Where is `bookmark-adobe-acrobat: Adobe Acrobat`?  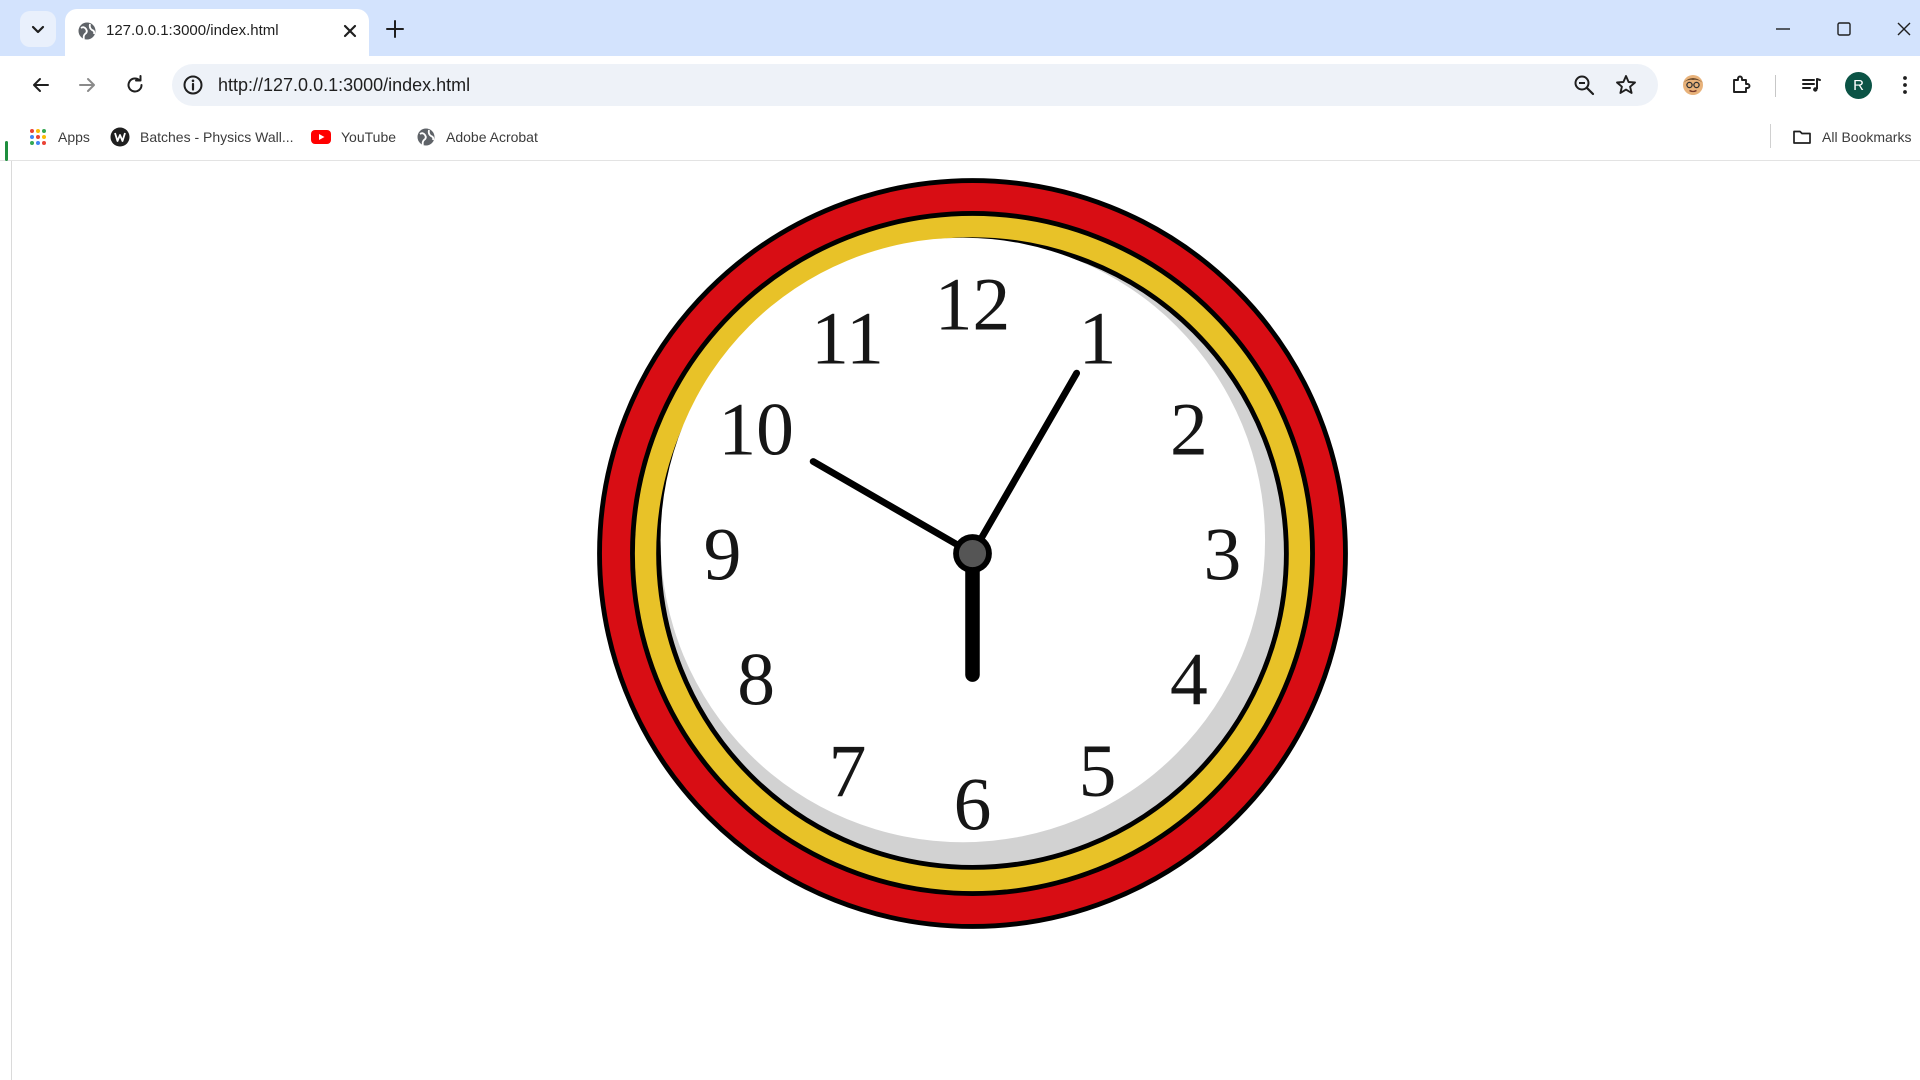 bookmark-adobe-acrobat: Adobe Acrobat is located at coordinates (477, 137).